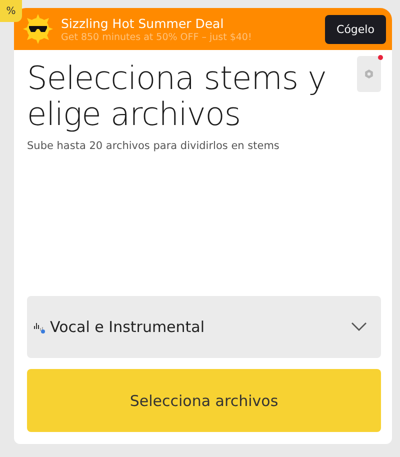 The height and width of the screenshot is (457, 400). Describe the element at coordinates (11, 11) in the screenshot. I see `discount-badge: %` at that location.